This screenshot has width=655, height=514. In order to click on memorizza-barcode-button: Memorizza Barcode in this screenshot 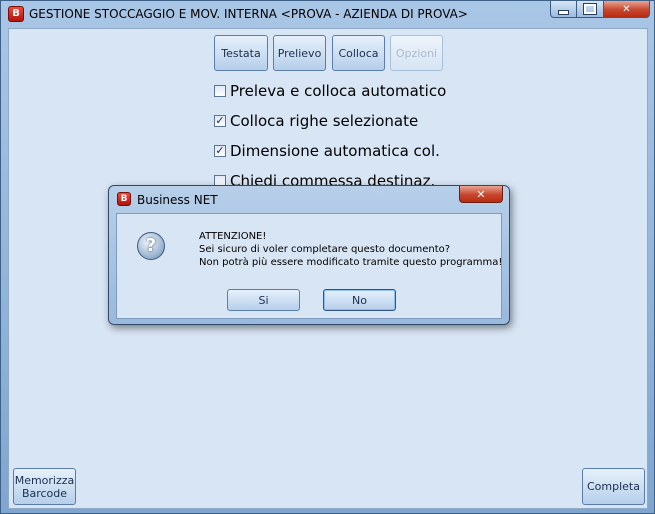, I will do `click(44, 486)`.